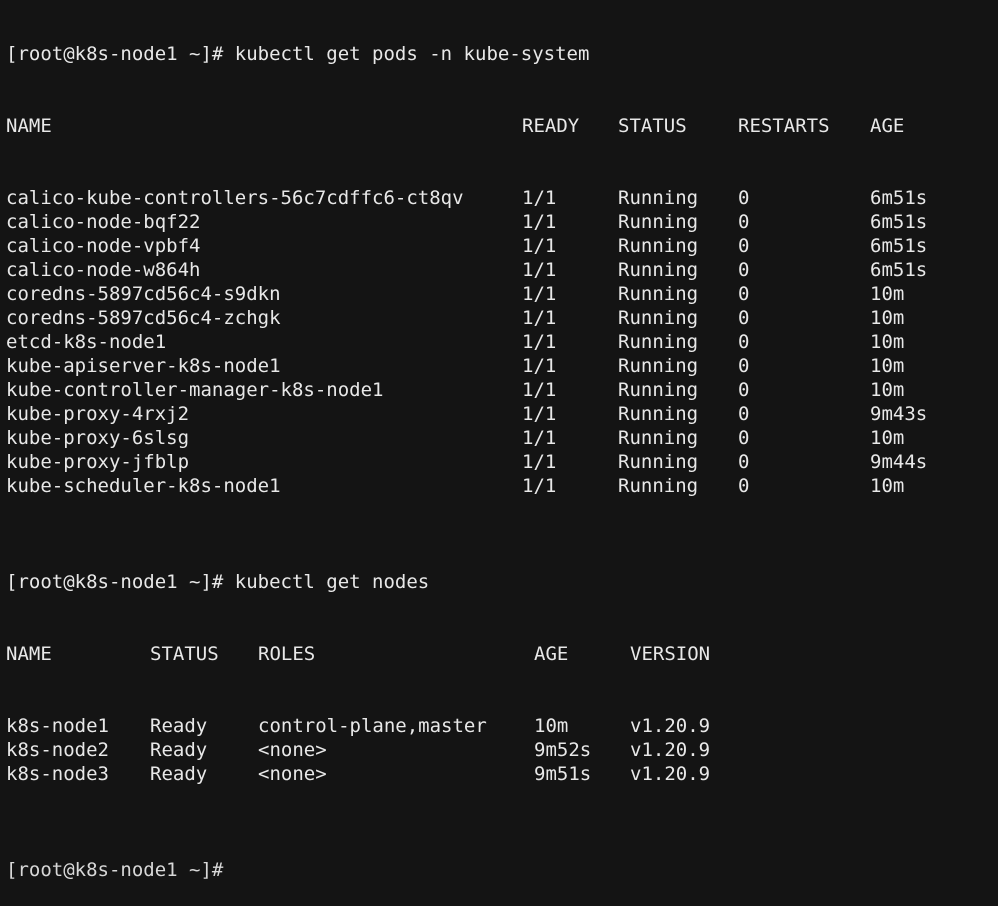 The height and width of the screenshot is (906, 998). Describe the element at coordinates (292, 774) in the screenshot. I see `node-roles: <none>` at that location.